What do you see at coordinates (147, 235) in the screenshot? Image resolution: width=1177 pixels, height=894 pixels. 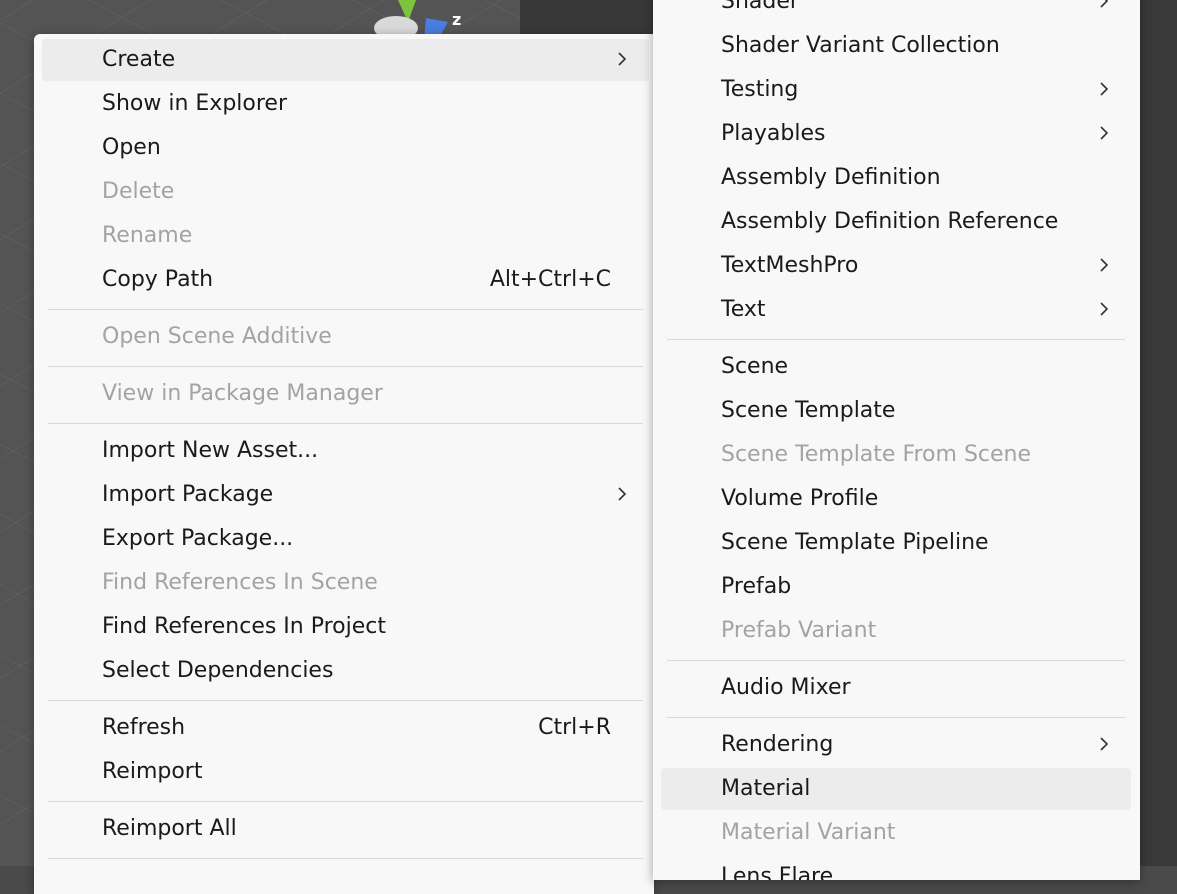 I see `menu-item-label: Rename` at bounding box center [147, 235].